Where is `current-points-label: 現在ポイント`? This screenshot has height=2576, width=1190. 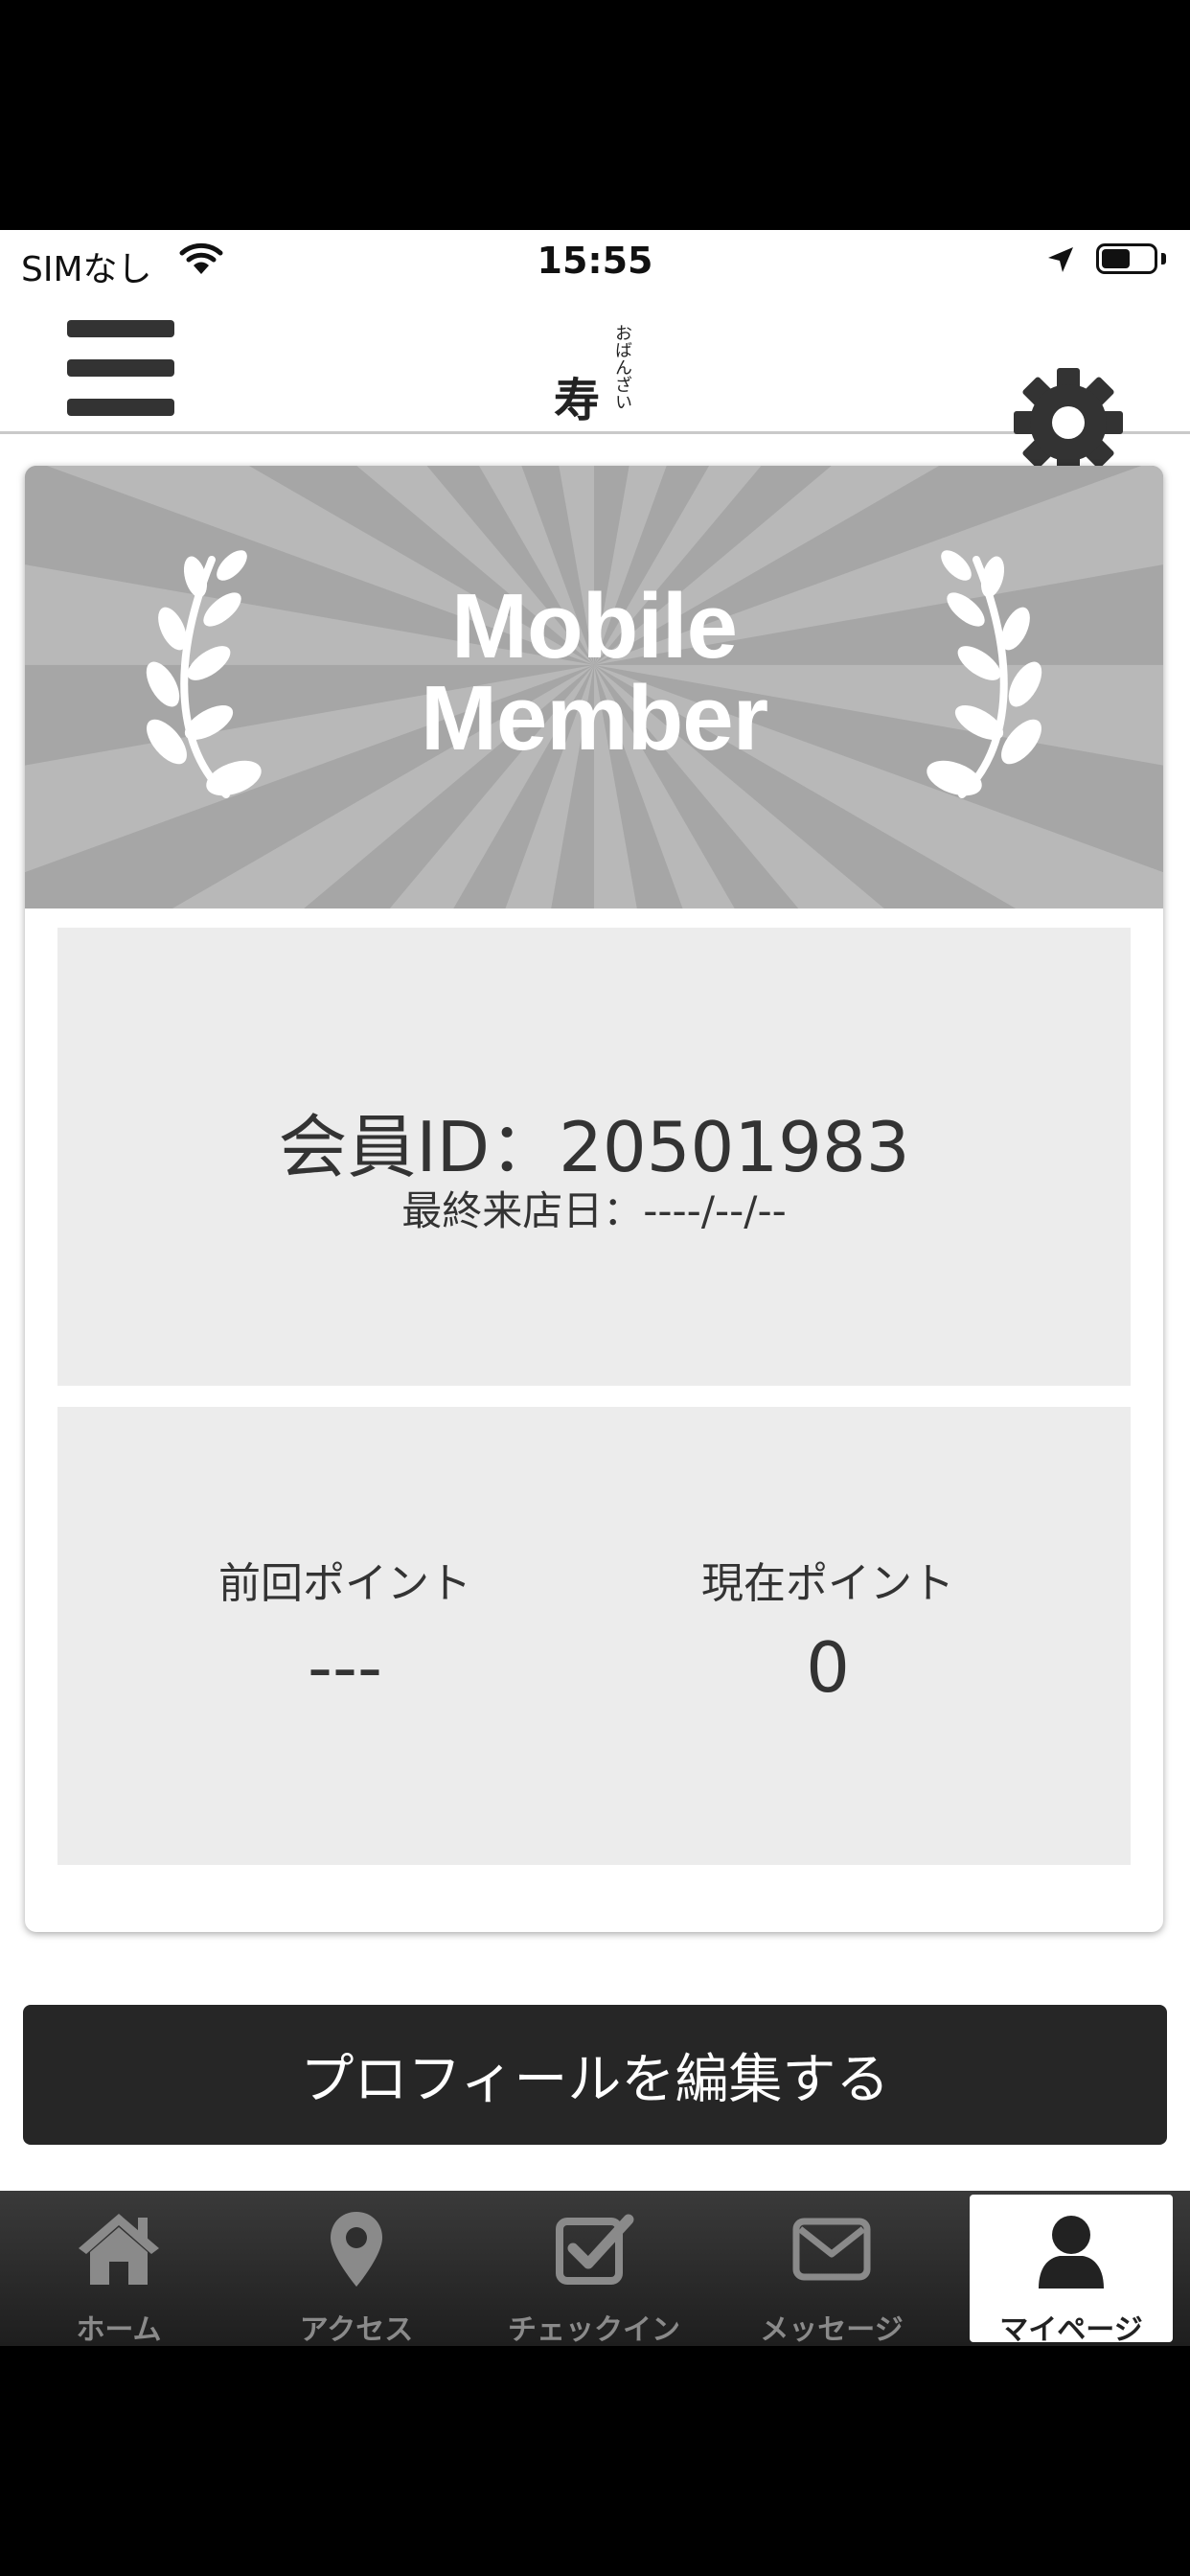
current-points-label: 現在ポイント is located at coordinates (827, 1583).